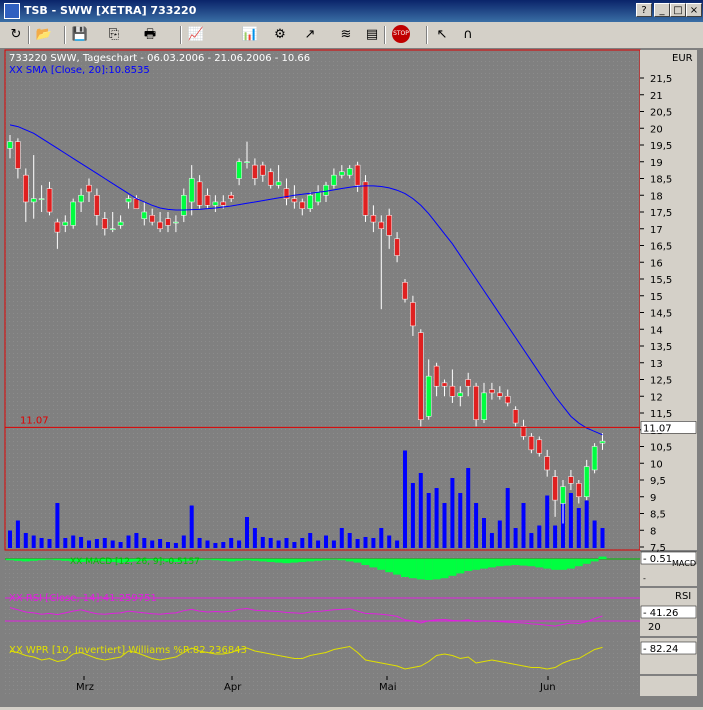  Describe the element at coordinates (668, 300) in the screenshot. I see `price-axis` at that location.